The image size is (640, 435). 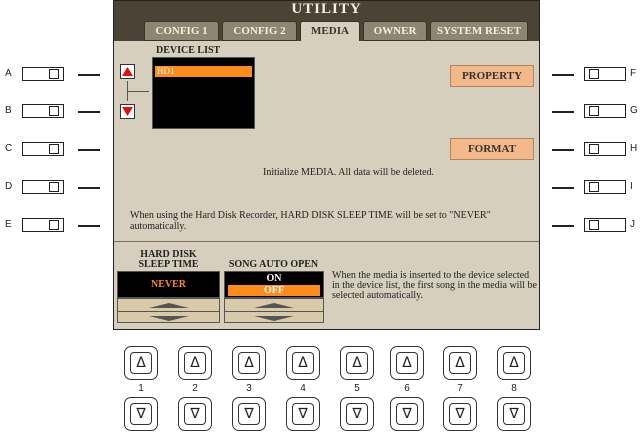 What do you see at coordinates (395, 31) in the screenshot?
I see `tab-owner: OWNER` at bounding box center [395, 31].